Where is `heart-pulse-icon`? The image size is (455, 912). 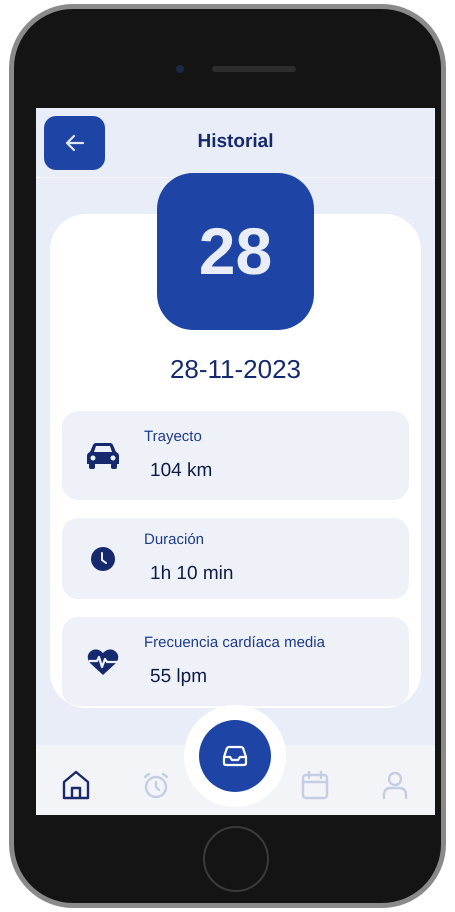 heart-pulse-icon is located at coordinates (103, 662).